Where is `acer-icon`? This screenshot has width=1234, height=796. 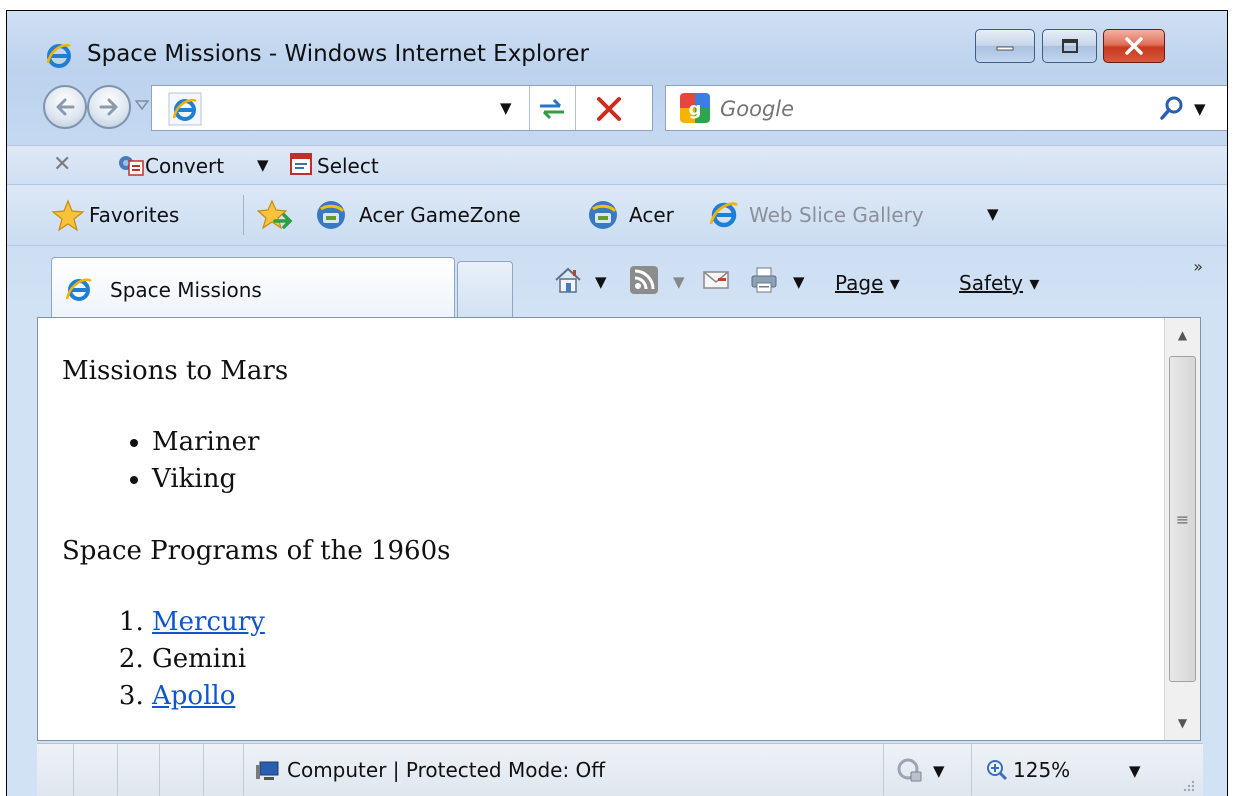
acer-icon is located at coordinates (603, 215).